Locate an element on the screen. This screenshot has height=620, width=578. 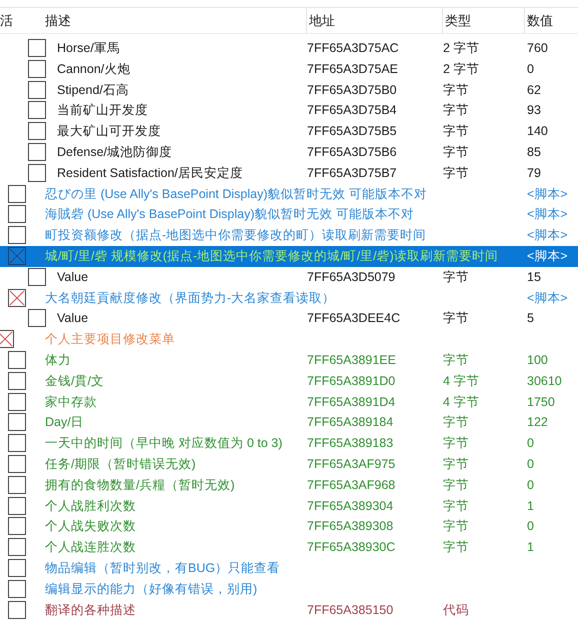
table-row: 海賊砦 (Use Ally's BasePoint Display)貌似暂时无效 可能版本不对 <脚本> is located at coordinates (289, 215).